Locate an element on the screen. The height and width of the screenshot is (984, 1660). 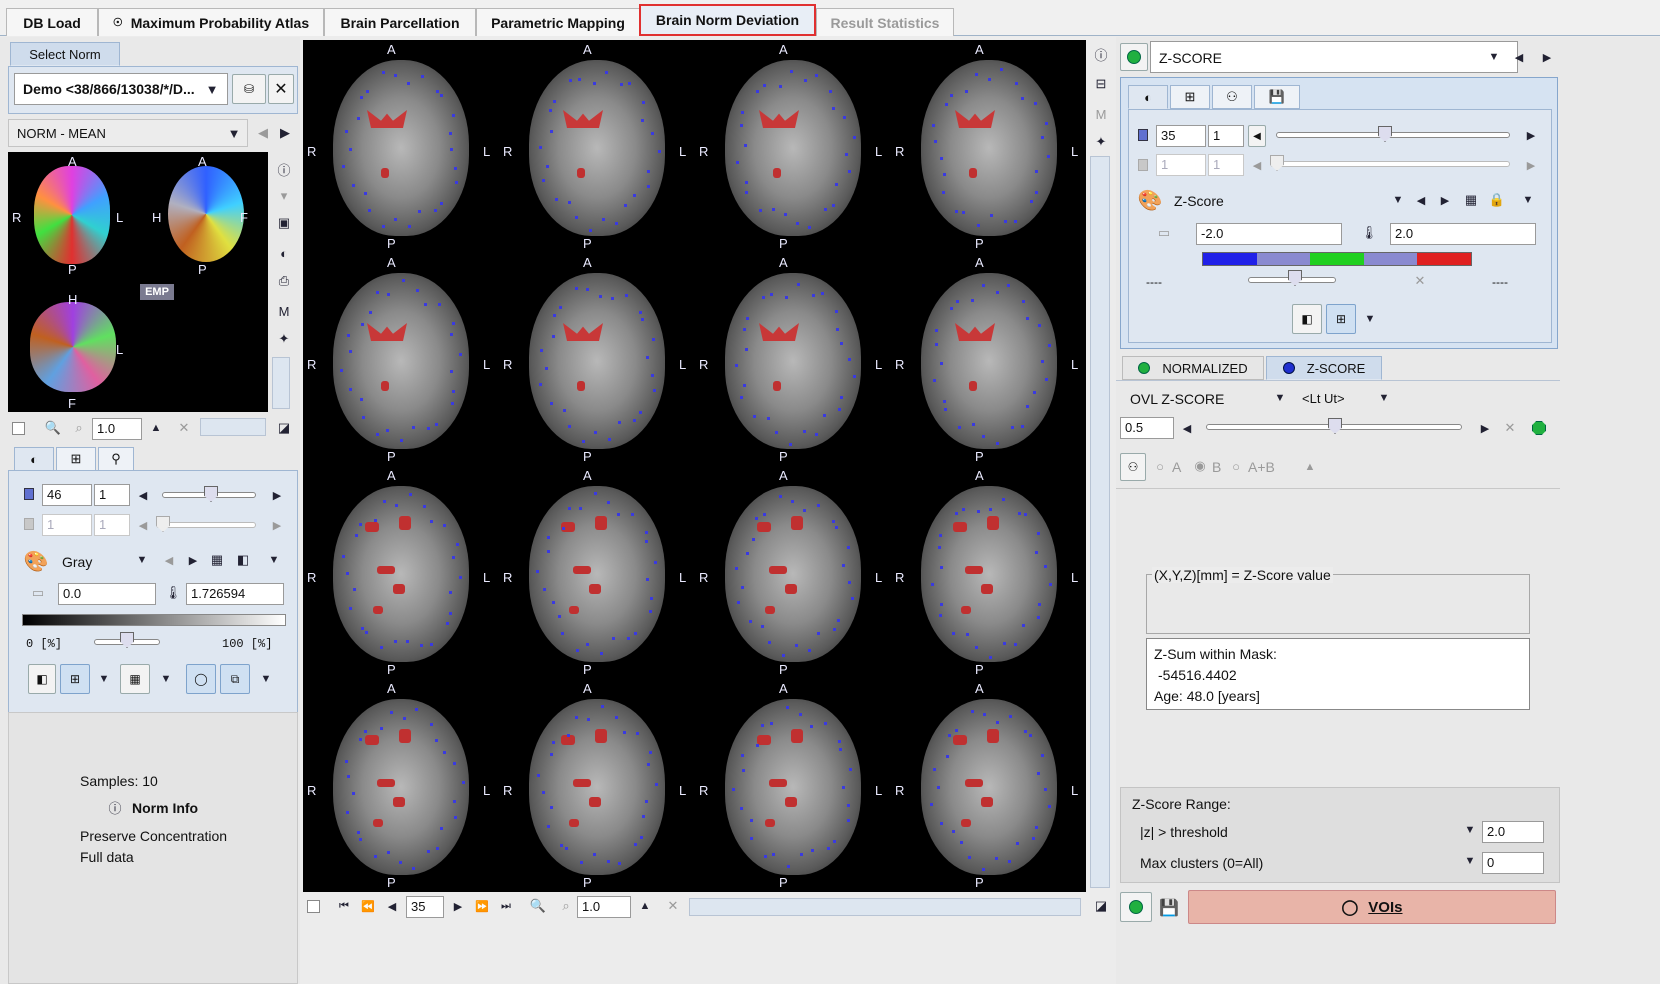
viewer-slice-field: 35 is located at coordinates (425, 907).